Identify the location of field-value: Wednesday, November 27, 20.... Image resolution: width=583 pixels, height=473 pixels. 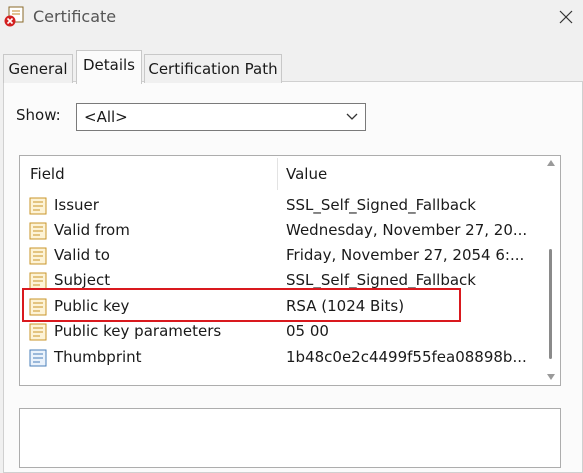
(407, 230).